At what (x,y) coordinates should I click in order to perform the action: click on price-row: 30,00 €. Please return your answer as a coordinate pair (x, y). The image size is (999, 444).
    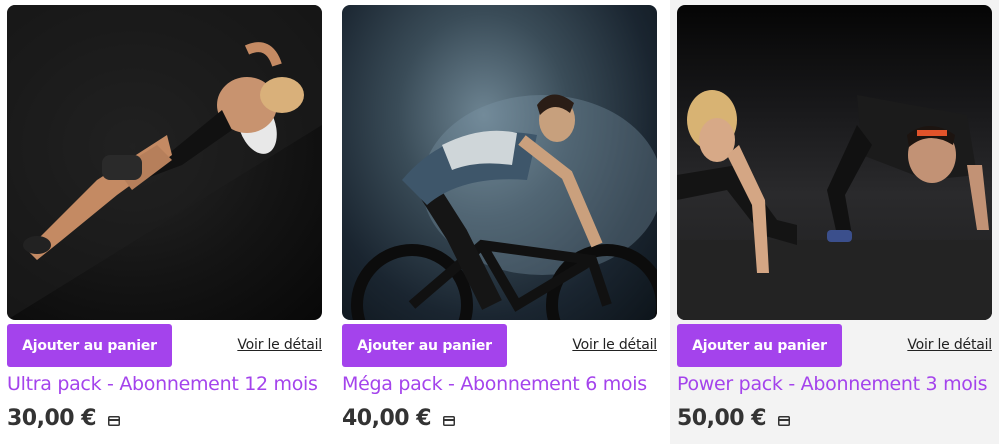
    Looking at the image, I should click on (64, 418).